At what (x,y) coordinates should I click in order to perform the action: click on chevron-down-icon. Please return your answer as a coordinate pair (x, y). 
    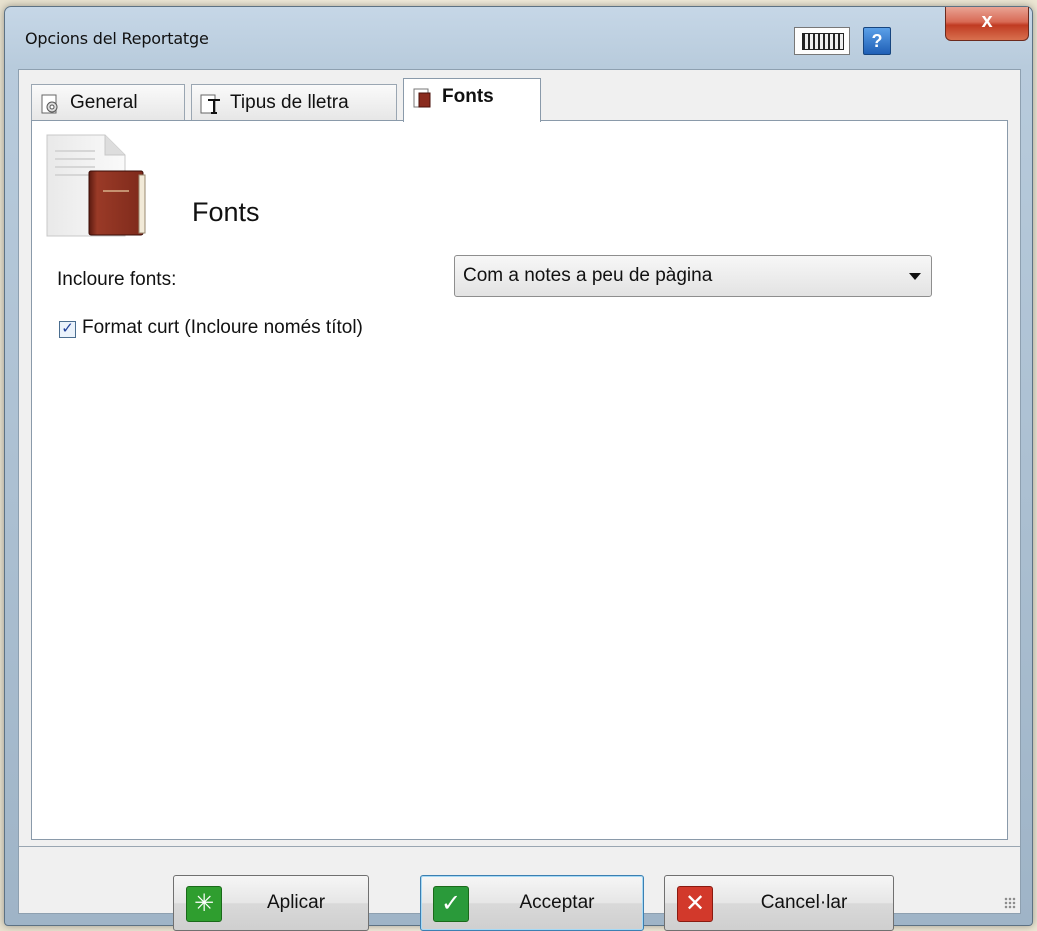
    Looking at the image, I should click on (915, 276).